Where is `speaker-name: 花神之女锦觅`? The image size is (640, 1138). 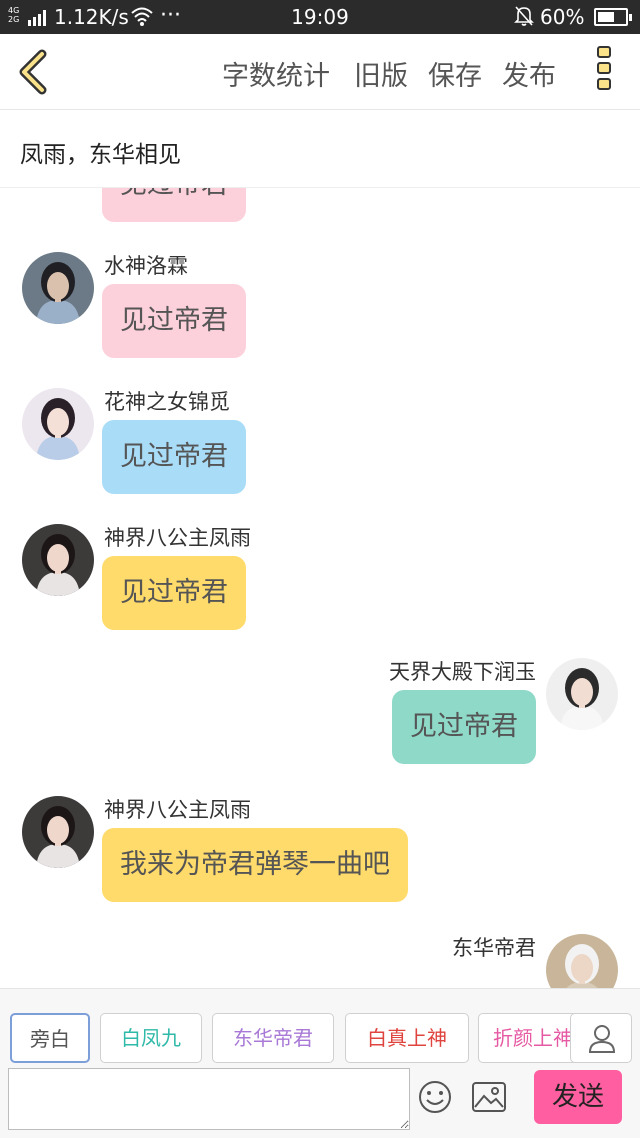 speaker-name: 花神之女锦觅 is located at coordinates (167, 402).